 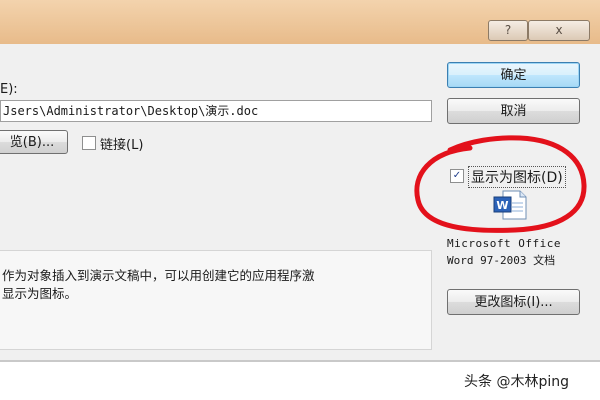 I want to click on help-icon: ?, so click(x=508, y=30).